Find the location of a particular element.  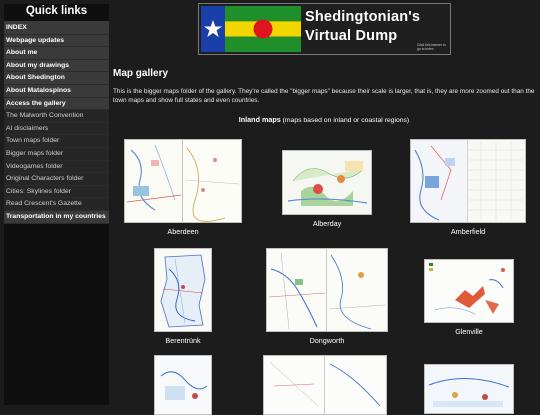

sidebar-link-the-malworth-convention: The Malworth Convention is located at coordinates (56, 116).